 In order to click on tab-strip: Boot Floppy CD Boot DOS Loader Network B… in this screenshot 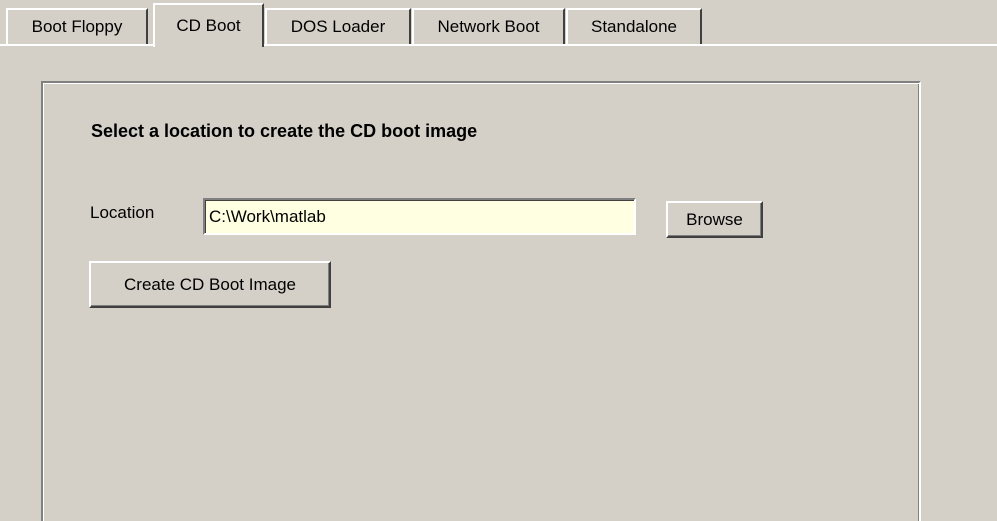, I will do `click(498, 23)`.